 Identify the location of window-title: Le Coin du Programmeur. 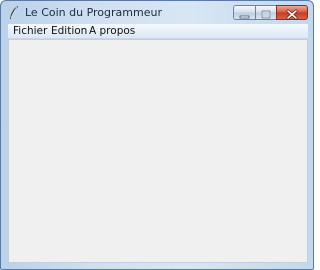
(93, 12).